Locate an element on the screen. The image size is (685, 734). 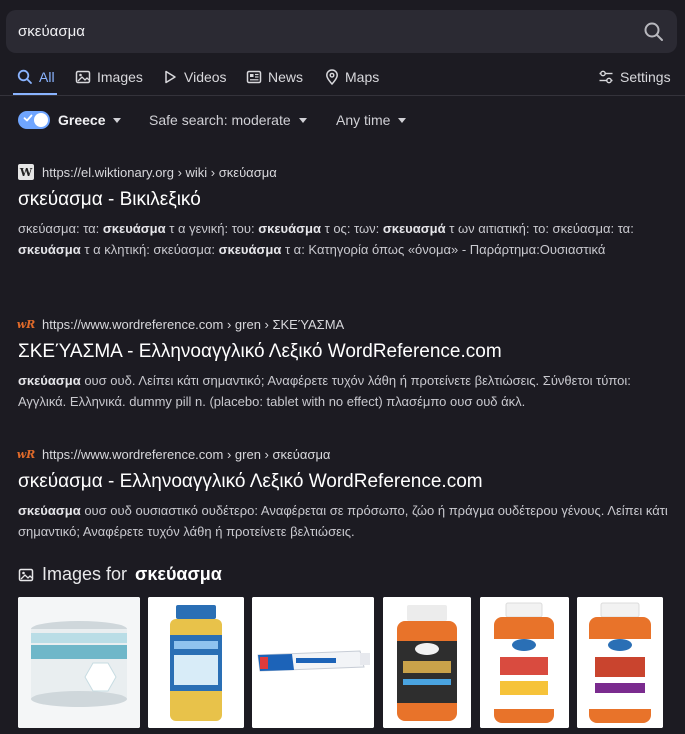
supplement-tub-image is located at coordinates (79, 662).